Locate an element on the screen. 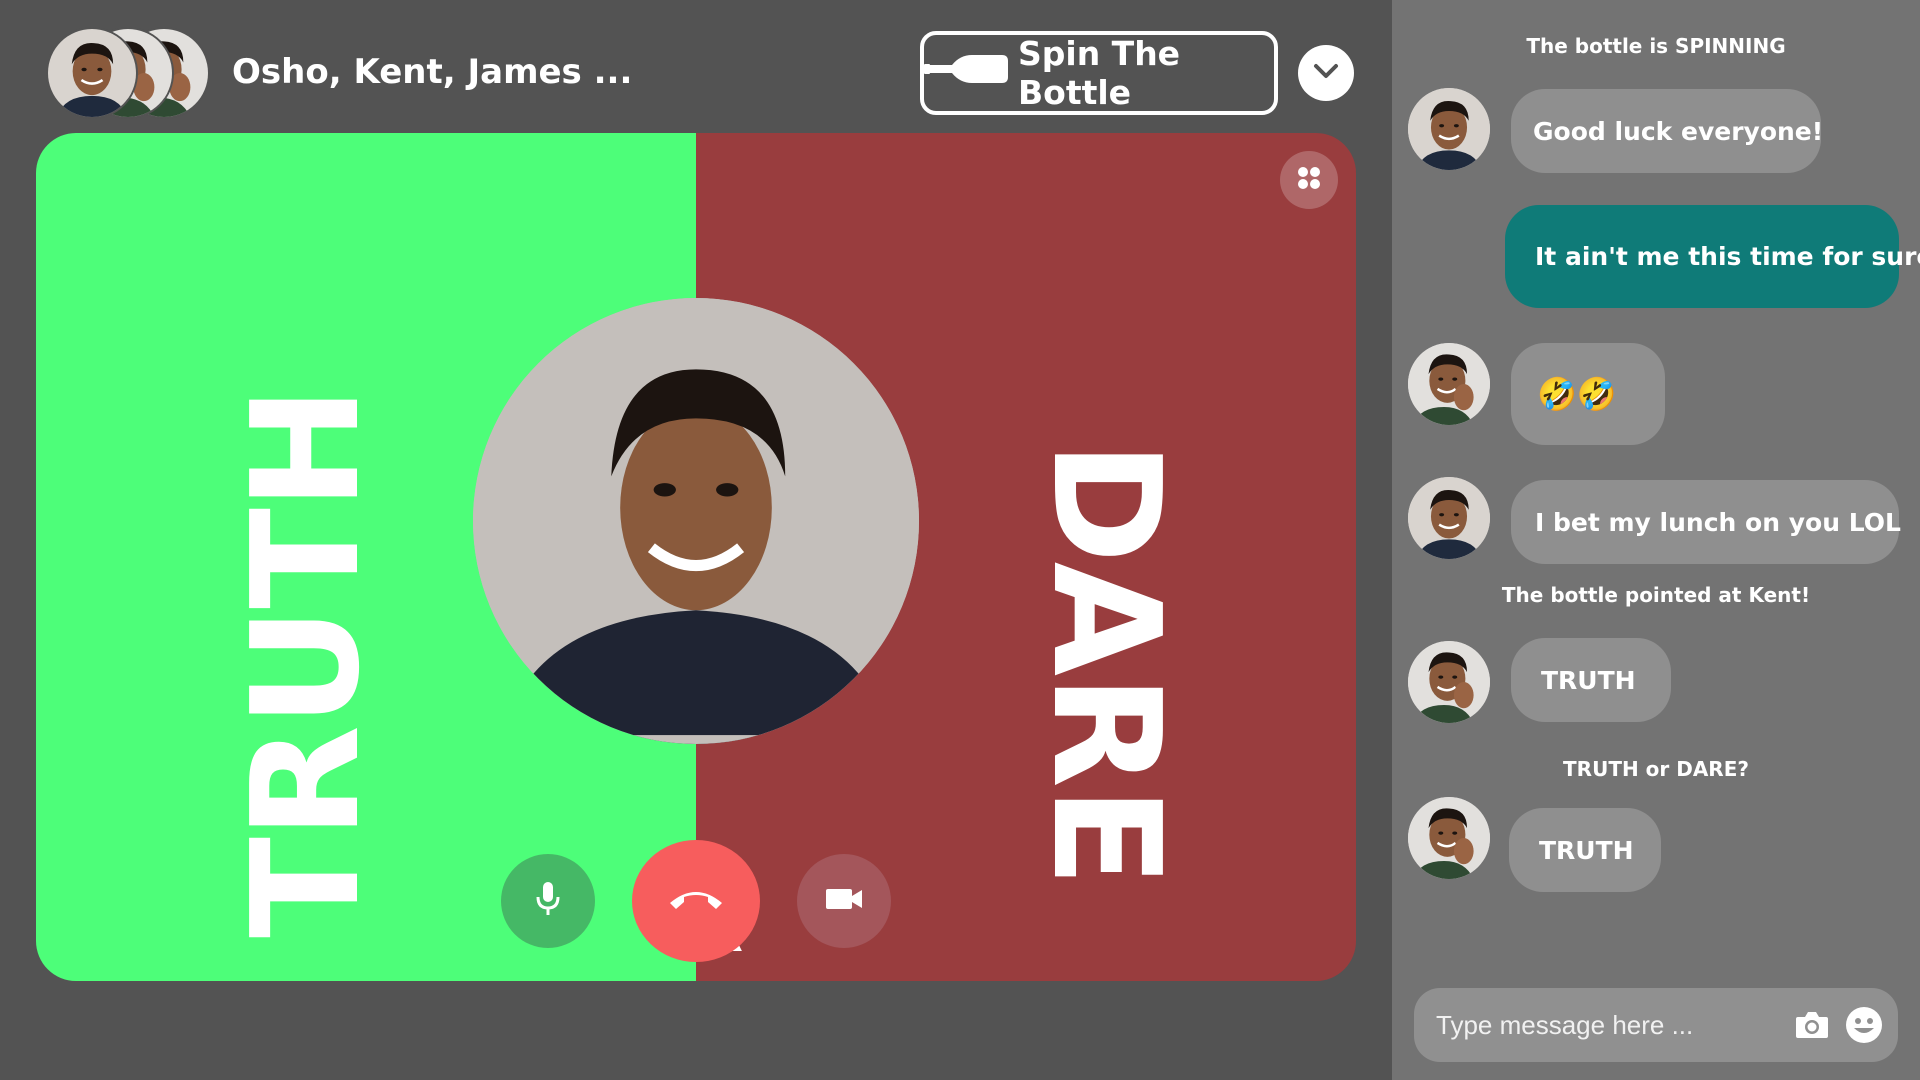  chat-bubble: I bet my lunch on you LOL is located at coordinates (1706, 522).